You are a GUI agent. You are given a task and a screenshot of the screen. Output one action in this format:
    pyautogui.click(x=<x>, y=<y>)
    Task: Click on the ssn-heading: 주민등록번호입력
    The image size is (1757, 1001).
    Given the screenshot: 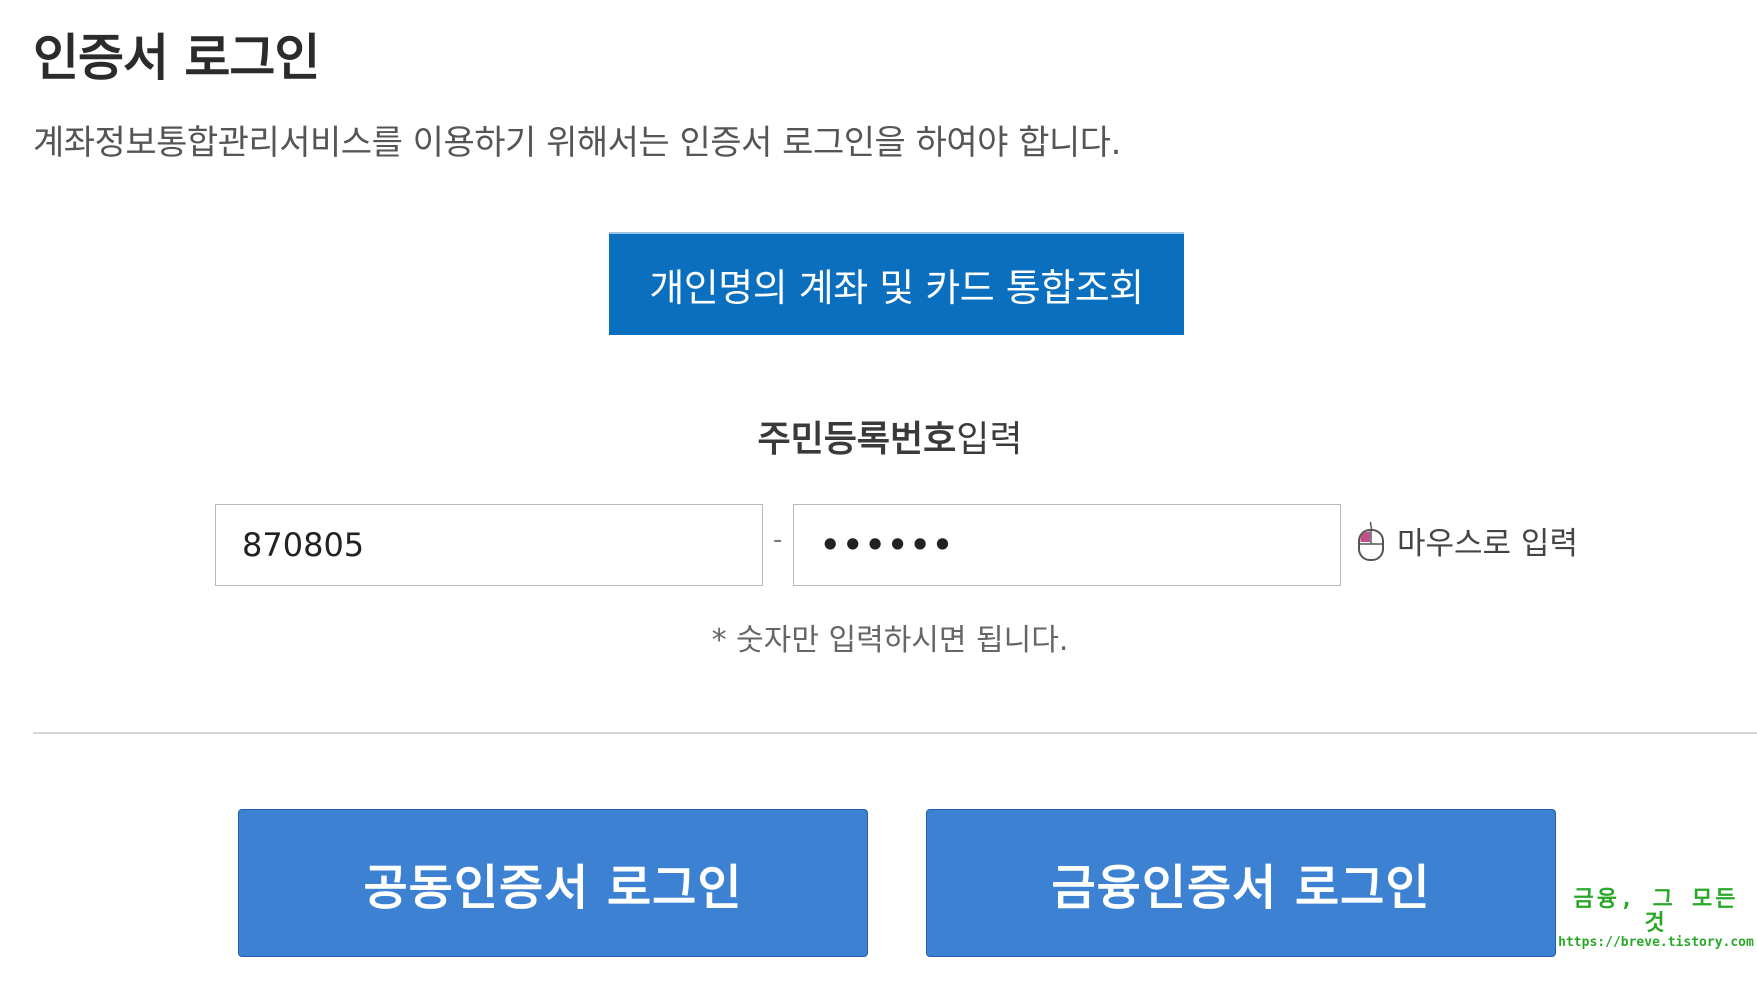 What is the action you would take?
    pyautogui.click(x=878, y=436)
    